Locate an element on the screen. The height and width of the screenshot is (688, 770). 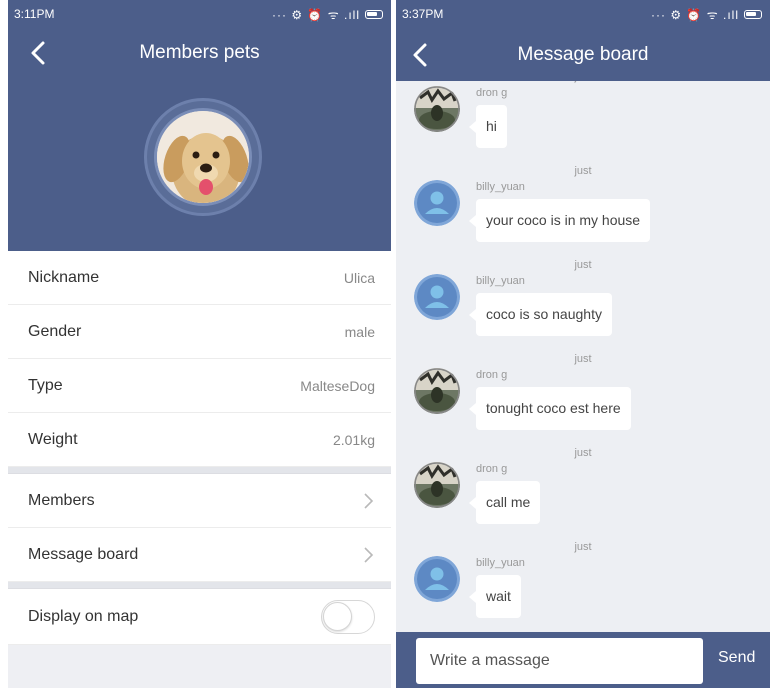
message-bubble: wait is located at coordinates (495, 596).